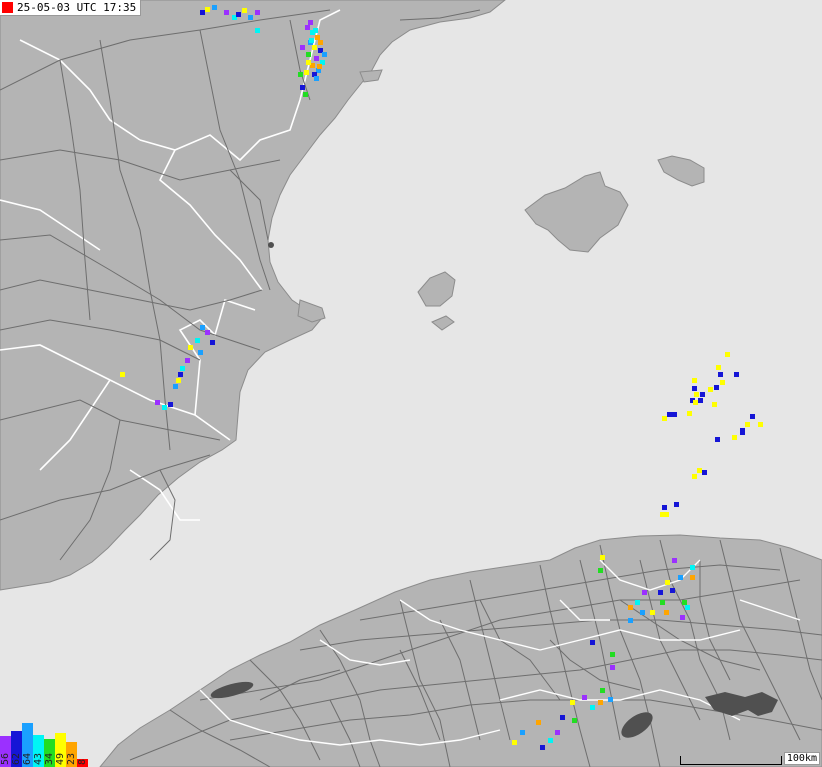 This screenshot has height=767, width=822. I want to click on legend-label: 64, so click(27, 758).